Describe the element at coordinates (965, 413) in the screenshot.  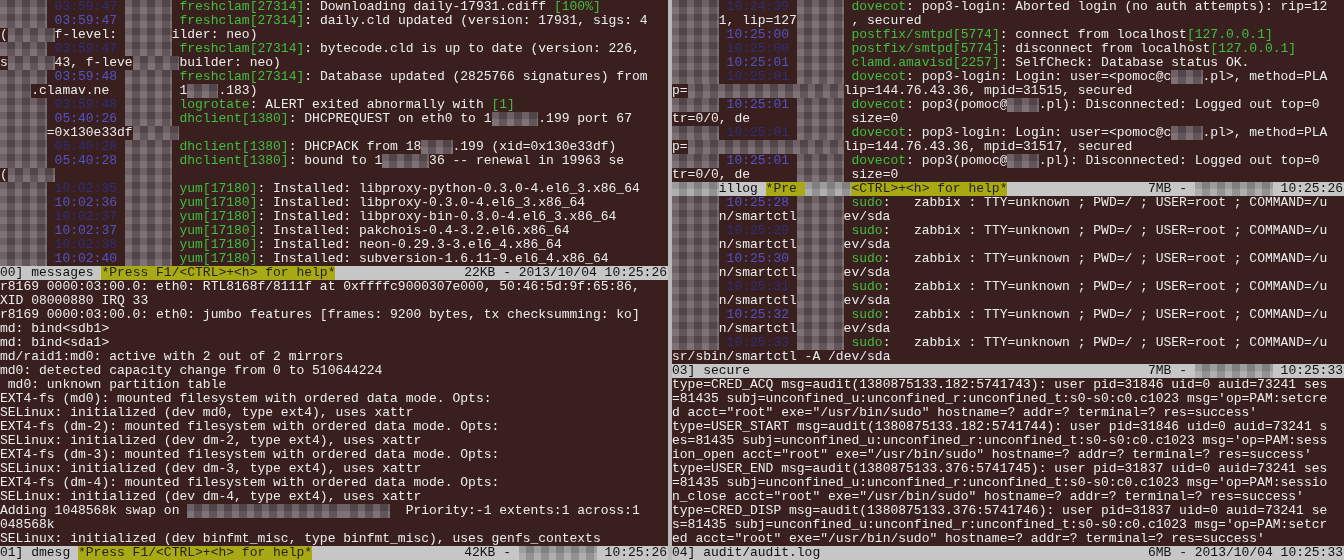
I see `log-line: d acct="root" exe="/usr/bin/sudo" hostname=? addr=? terminal=? res=success'` at that location.